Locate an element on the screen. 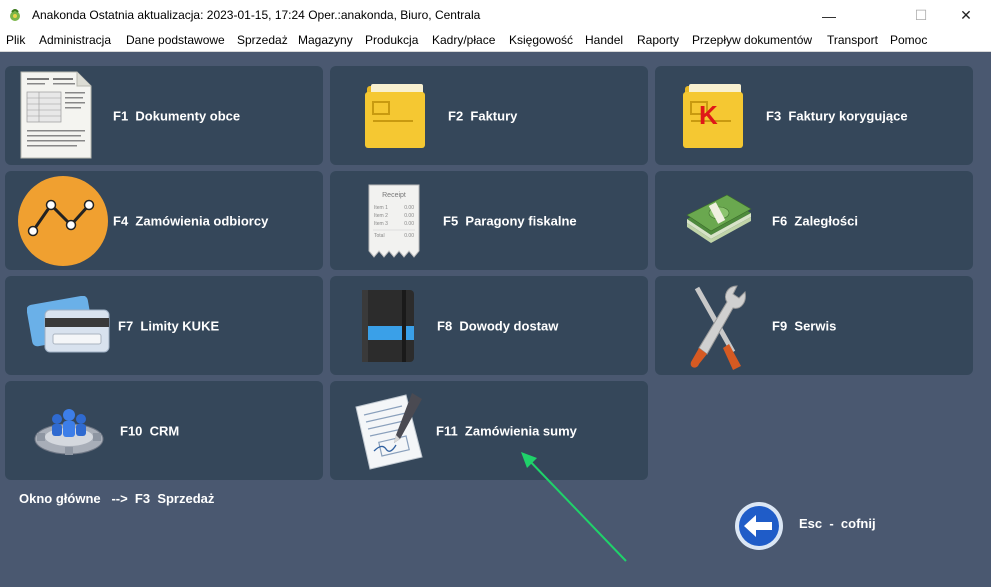  tile-f6-zaleglosci: F6 Zaległości is located at coordinates (814, 220).